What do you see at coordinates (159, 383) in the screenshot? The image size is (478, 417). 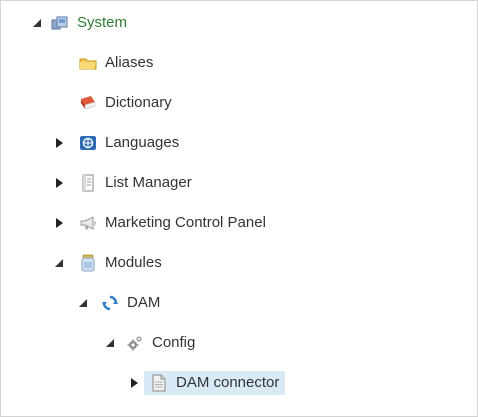 I see `document-icon` at bounding box center [159, 383].